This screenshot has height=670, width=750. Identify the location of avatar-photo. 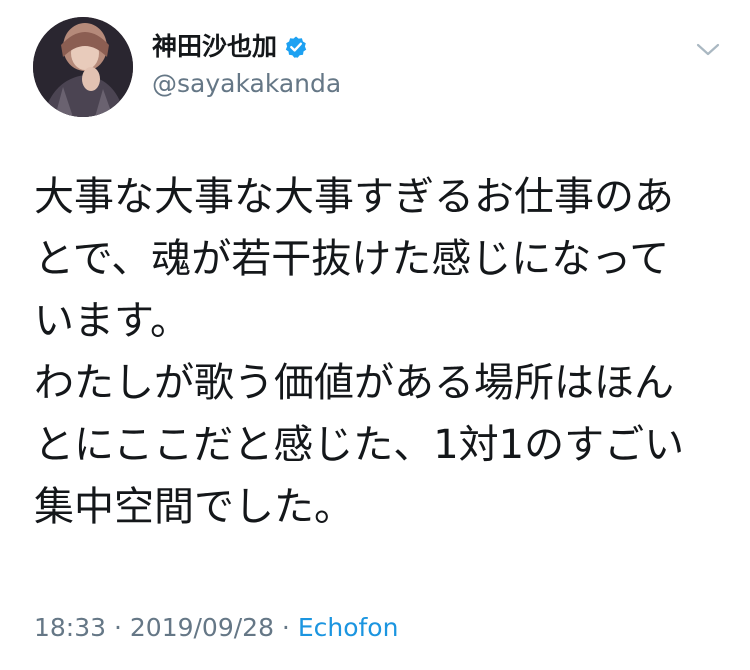
(83, 67).